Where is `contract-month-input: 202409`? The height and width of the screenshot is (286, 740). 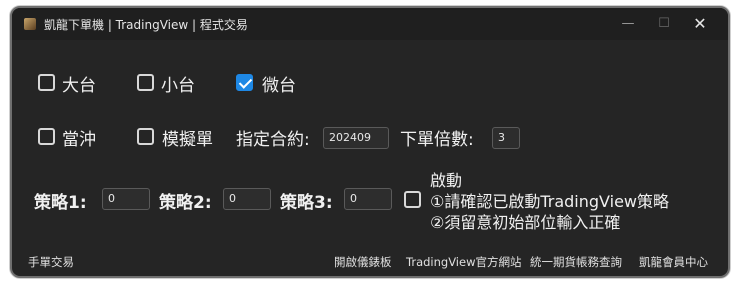 contract-month-input: 202409 is located at coordinates (356, 138).